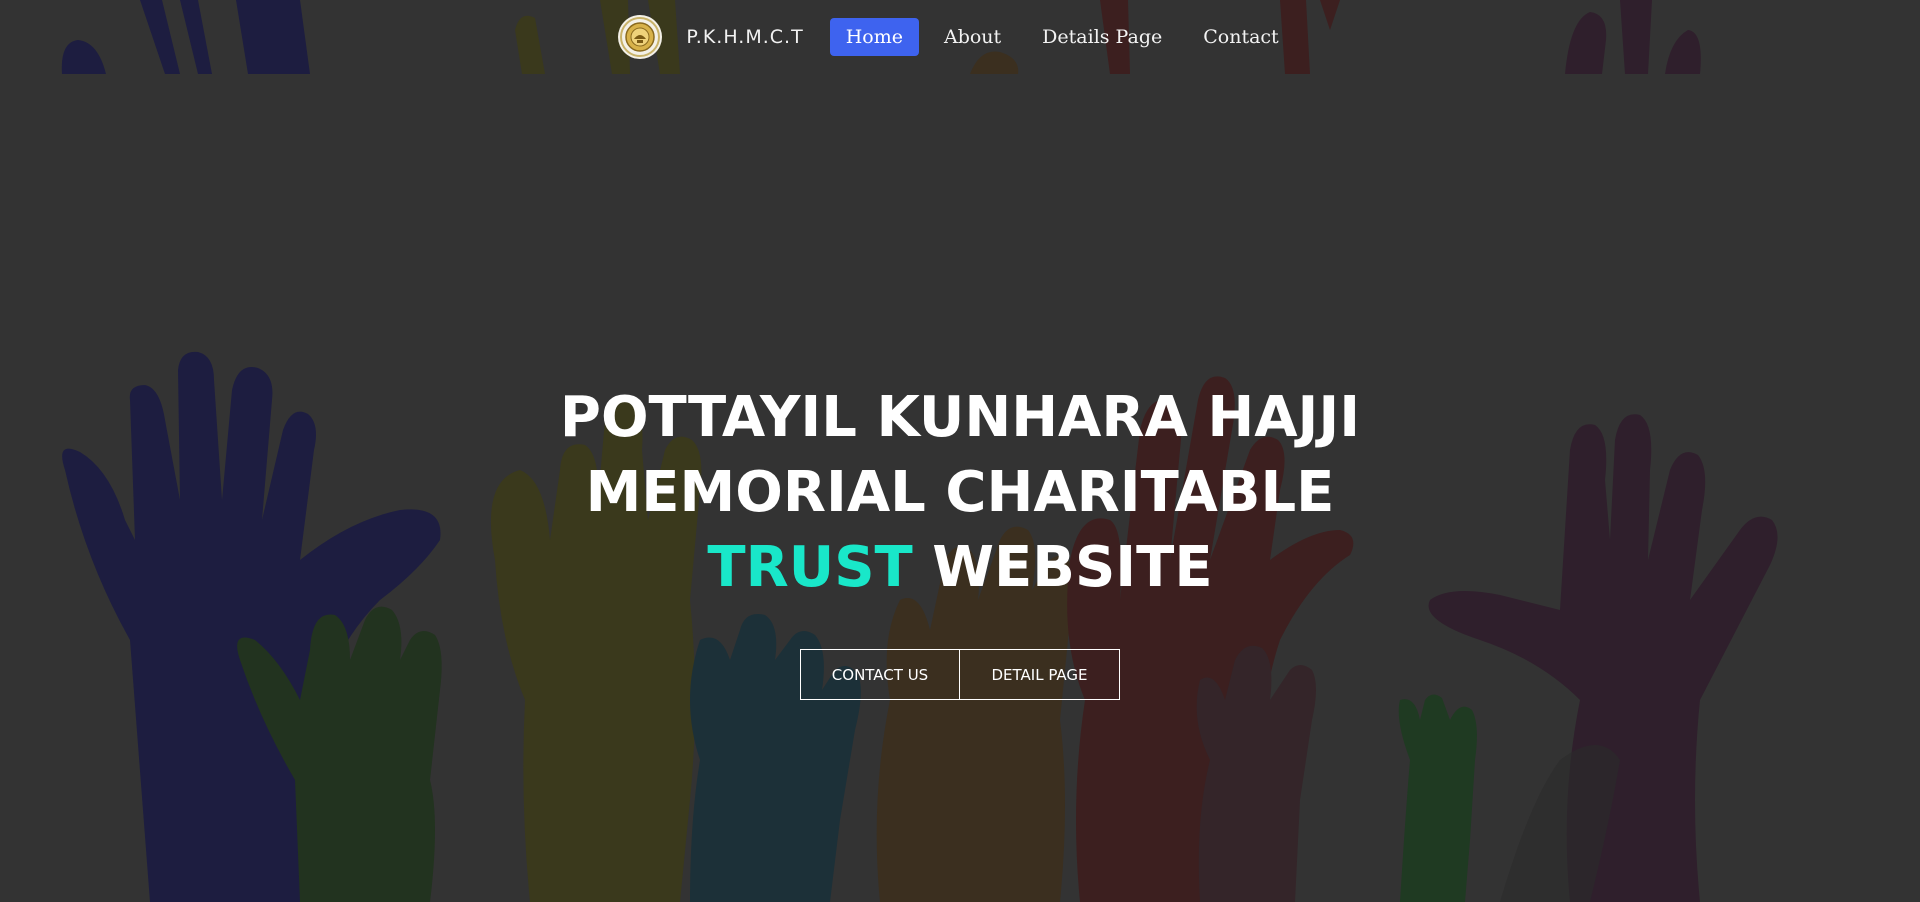  Describe the element at coordinates (960, 417) in the screenshot. I see `hero-title-line-1: POTTAYIL KUNHARA HAJJI` at that location.